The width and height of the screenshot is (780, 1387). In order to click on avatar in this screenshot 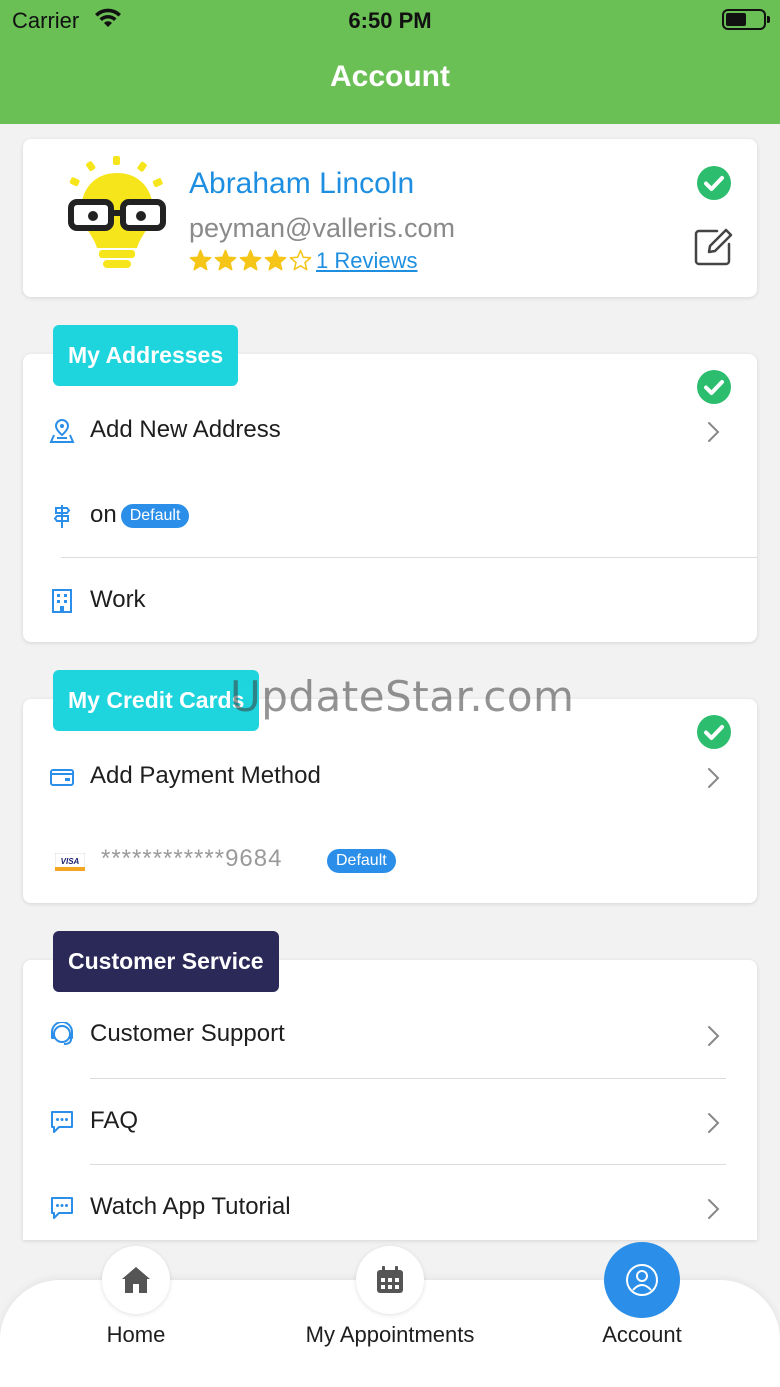, I will do `click(117, 215)`.